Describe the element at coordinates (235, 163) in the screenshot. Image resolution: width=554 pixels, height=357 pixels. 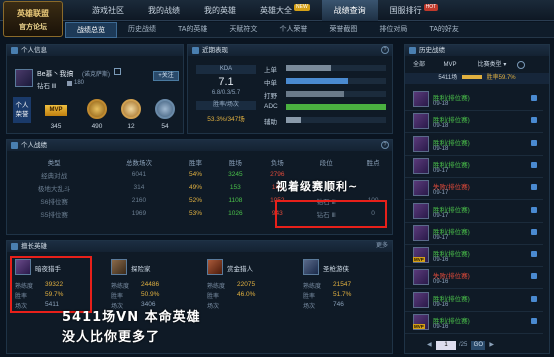
I see `col-wins: 胜场` at that location.